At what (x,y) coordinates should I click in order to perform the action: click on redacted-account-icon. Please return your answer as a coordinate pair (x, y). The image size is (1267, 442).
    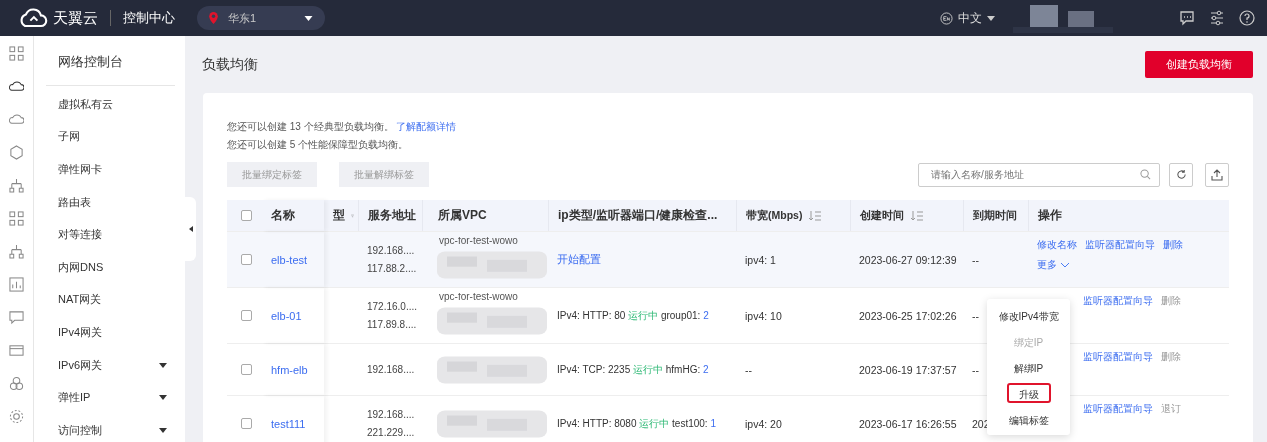
    Looking at the image, I should click on (1063, 18).